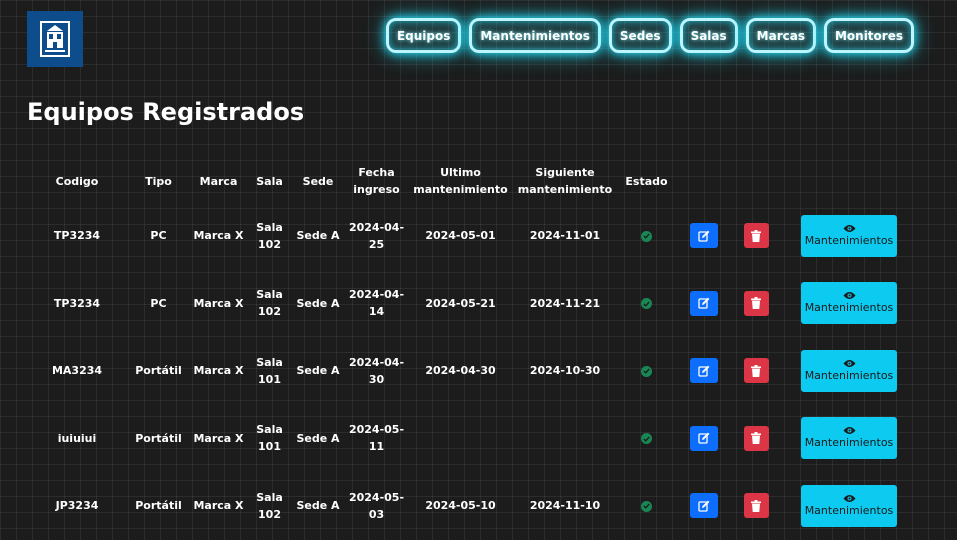 The image size is (957, 540). I want to click on cell-siguiente-mantenimiento: 2024-11-01, so click(565, 236).